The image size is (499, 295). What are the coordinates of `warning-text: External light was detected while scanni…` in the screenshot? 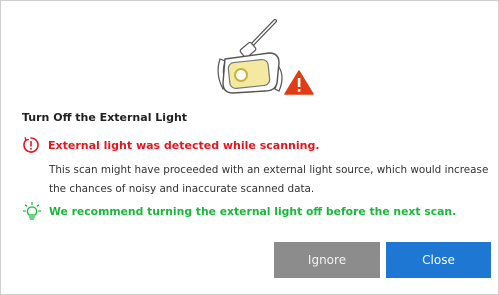 It's located at (184, 145).